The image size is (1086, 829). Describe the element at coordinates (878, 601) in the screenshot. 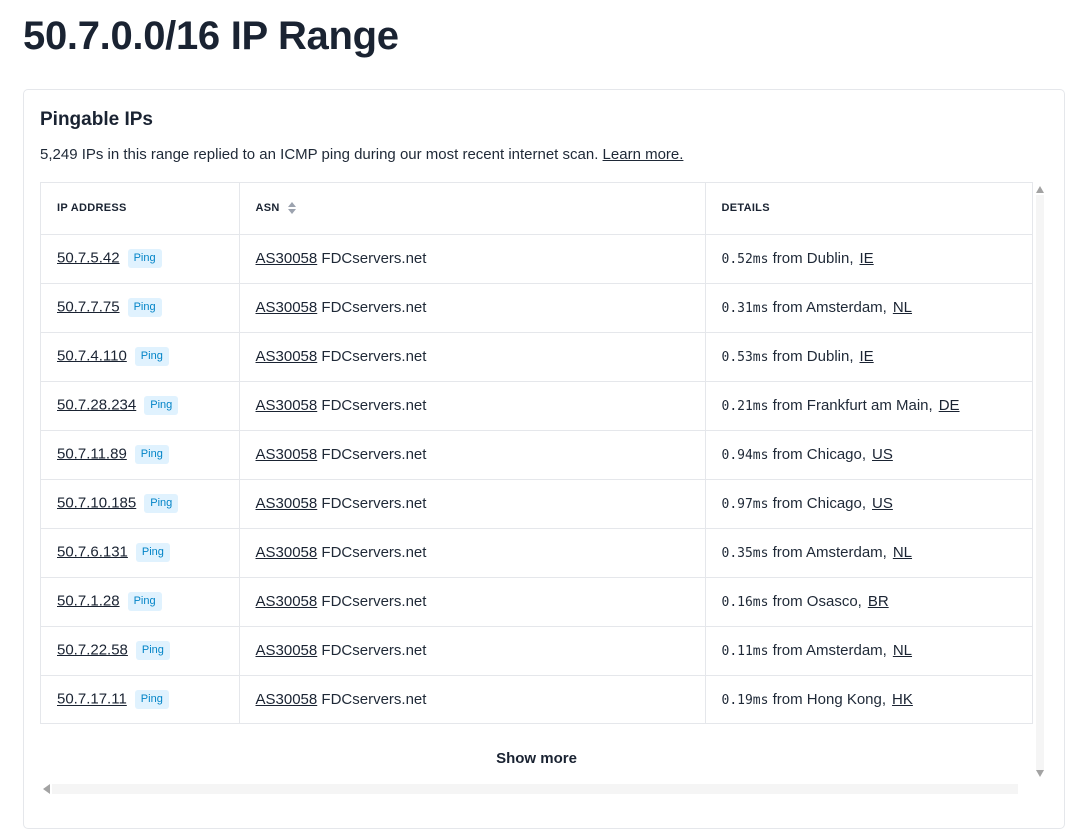

I see `country-link: BR` at that location.